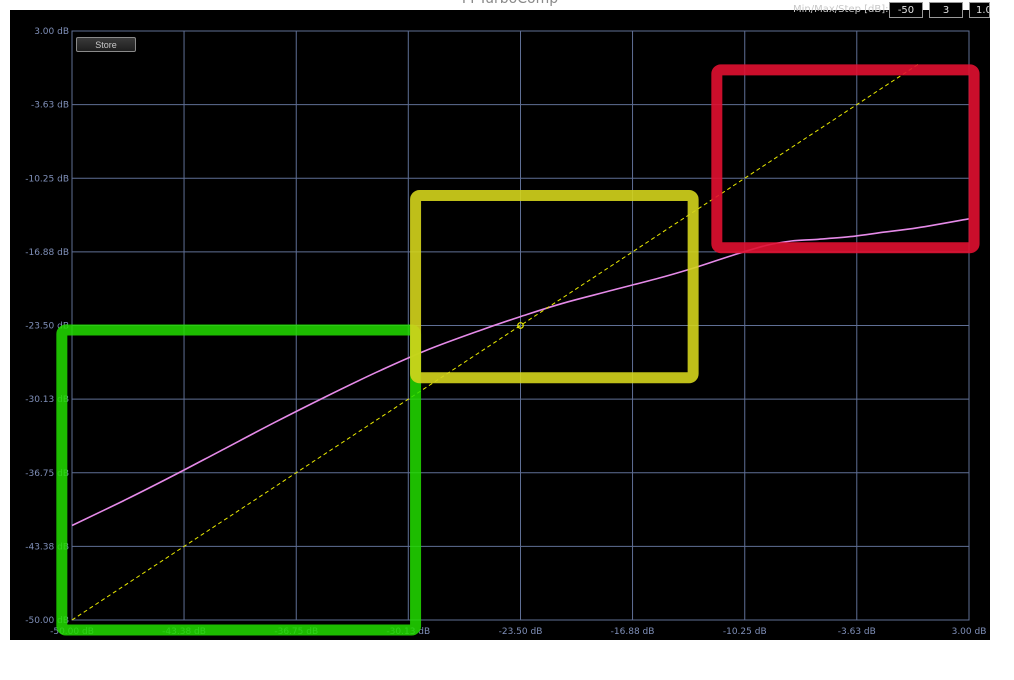  What do you see at coordinates (745, 632) in the screenshot?
I see `x-tick-label: -10.25 dB` at bounding box center [745, 632].